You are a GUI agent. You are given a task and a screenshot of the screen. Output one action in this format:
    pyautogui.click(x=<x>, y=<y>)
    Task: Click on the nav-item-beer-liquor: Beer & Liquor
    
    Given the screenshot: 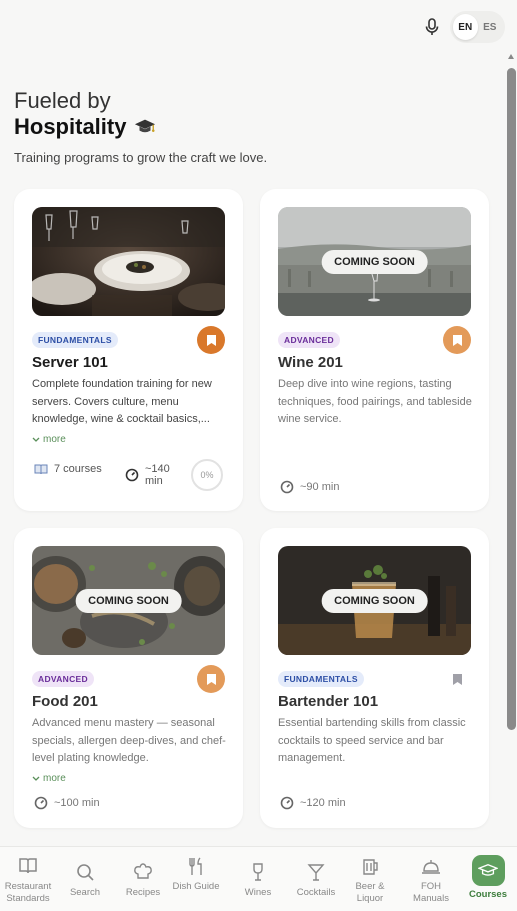 What is the action you would take?
    pyautogui.click(x=370, y=880)
    